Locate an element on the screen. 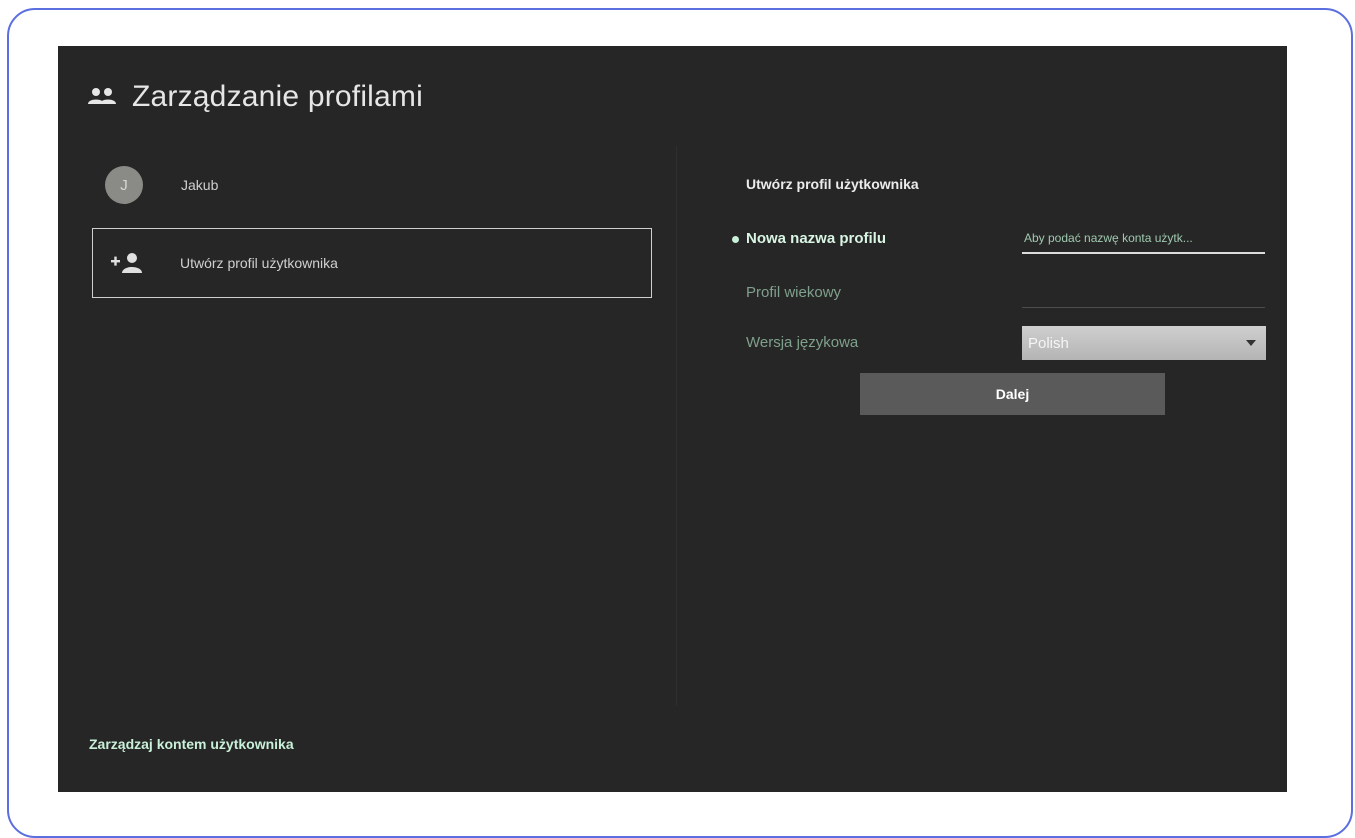 The height and width of the screenshot is (838, 1355). age-profile-label: Profil wiekowy is located at coordinates (794, 292).